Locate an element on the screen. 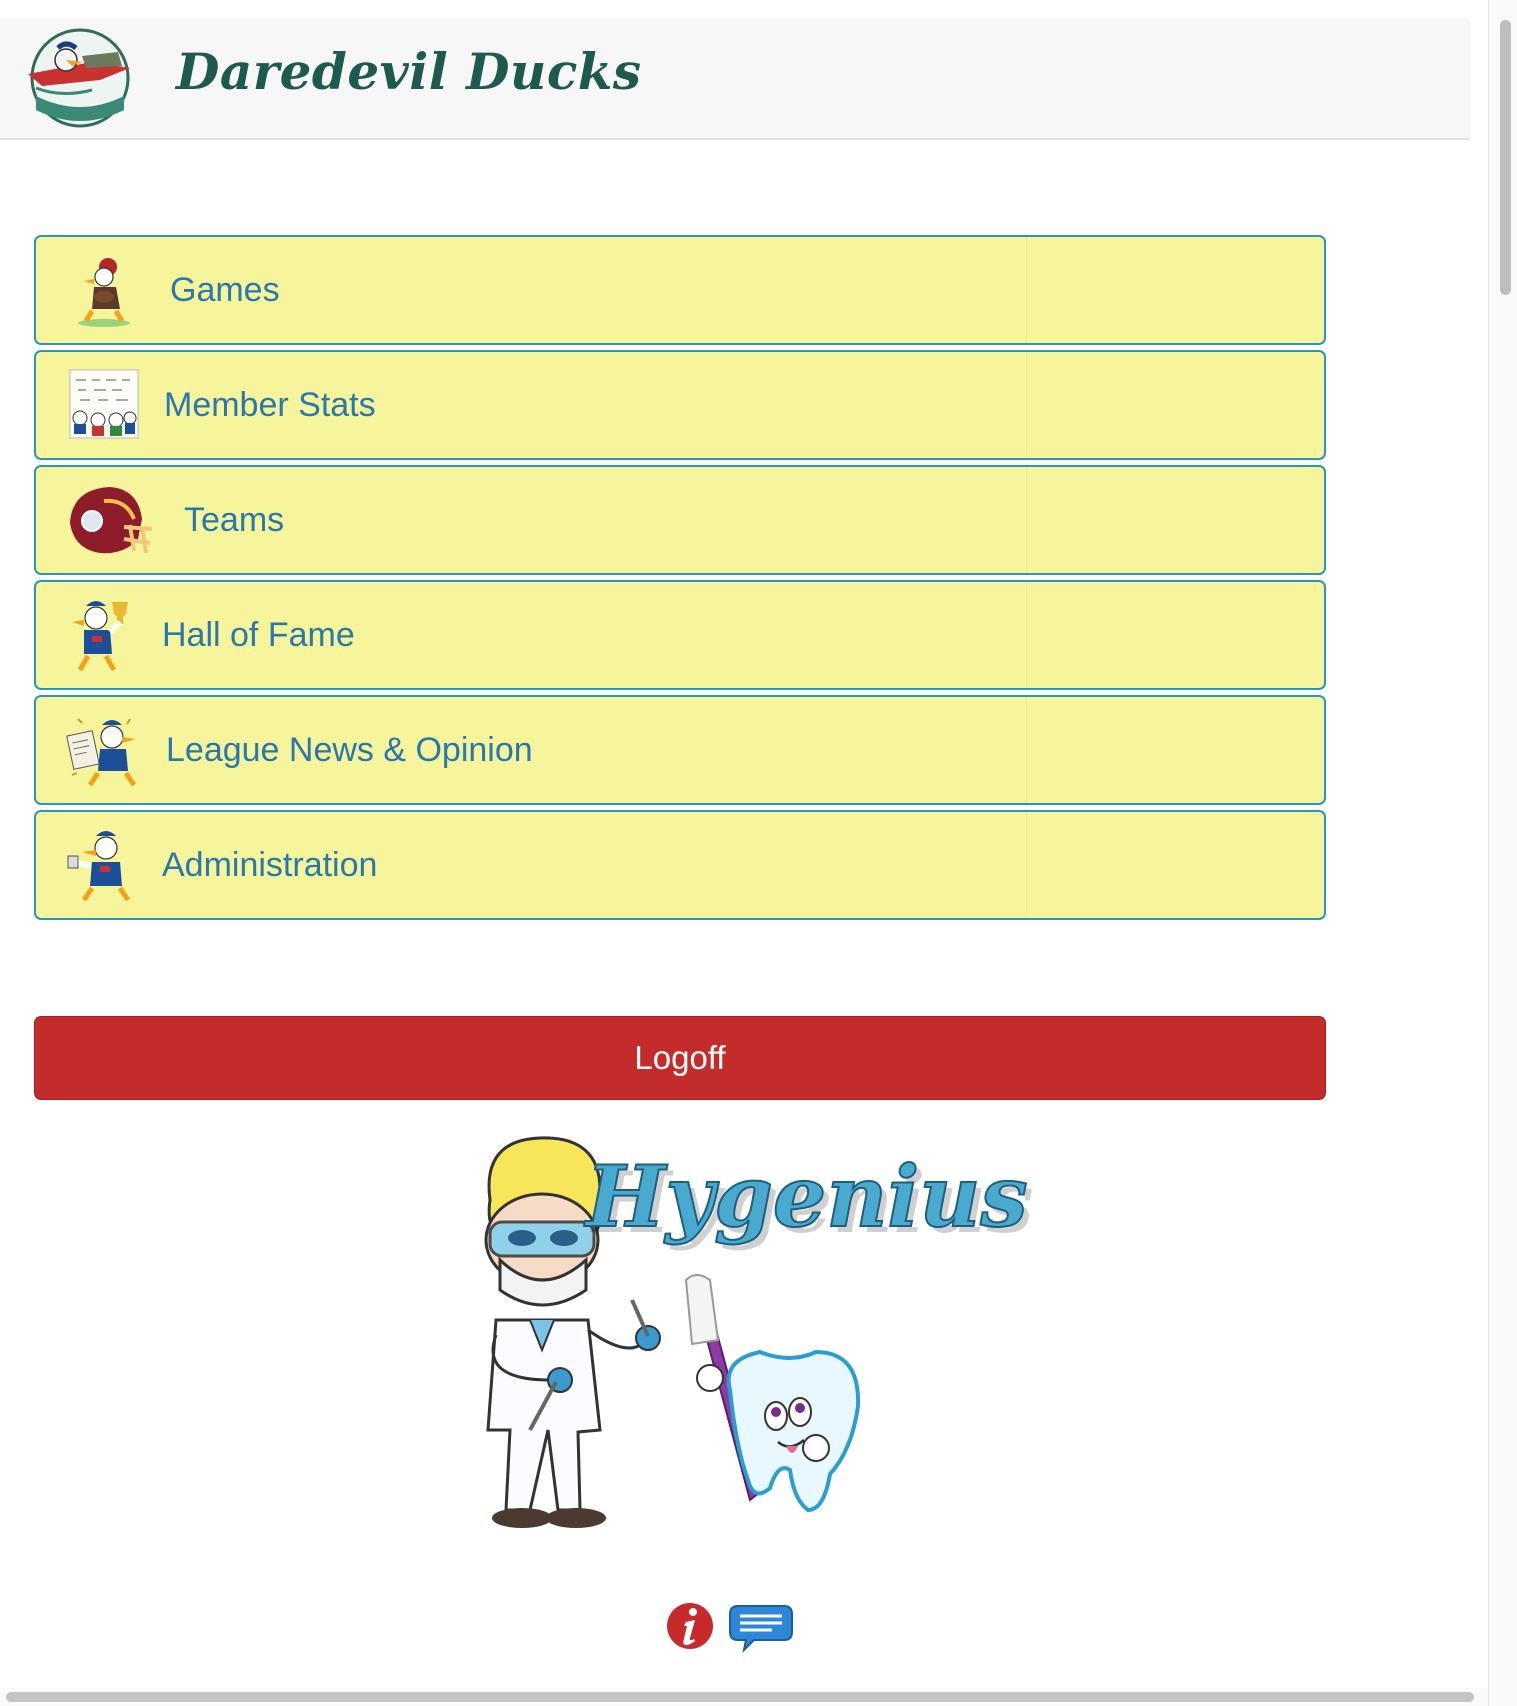  duck-football-player-icon is located at coordinates (104, 292).